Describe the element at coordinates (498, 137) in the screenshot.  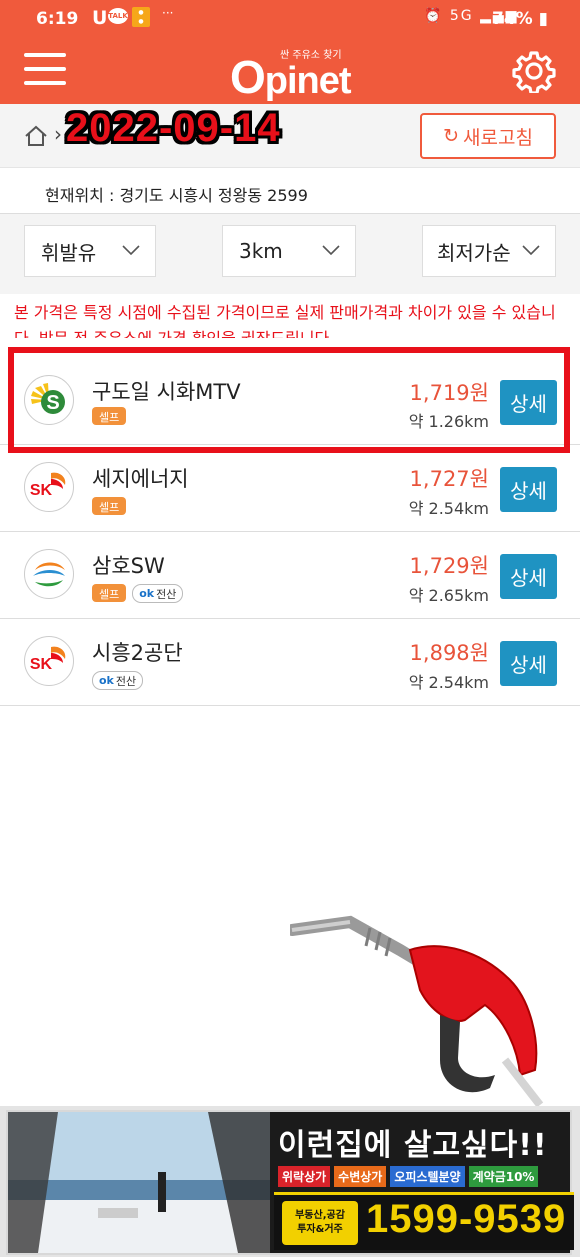
I see `refresh-label: 새로고침` at that location.